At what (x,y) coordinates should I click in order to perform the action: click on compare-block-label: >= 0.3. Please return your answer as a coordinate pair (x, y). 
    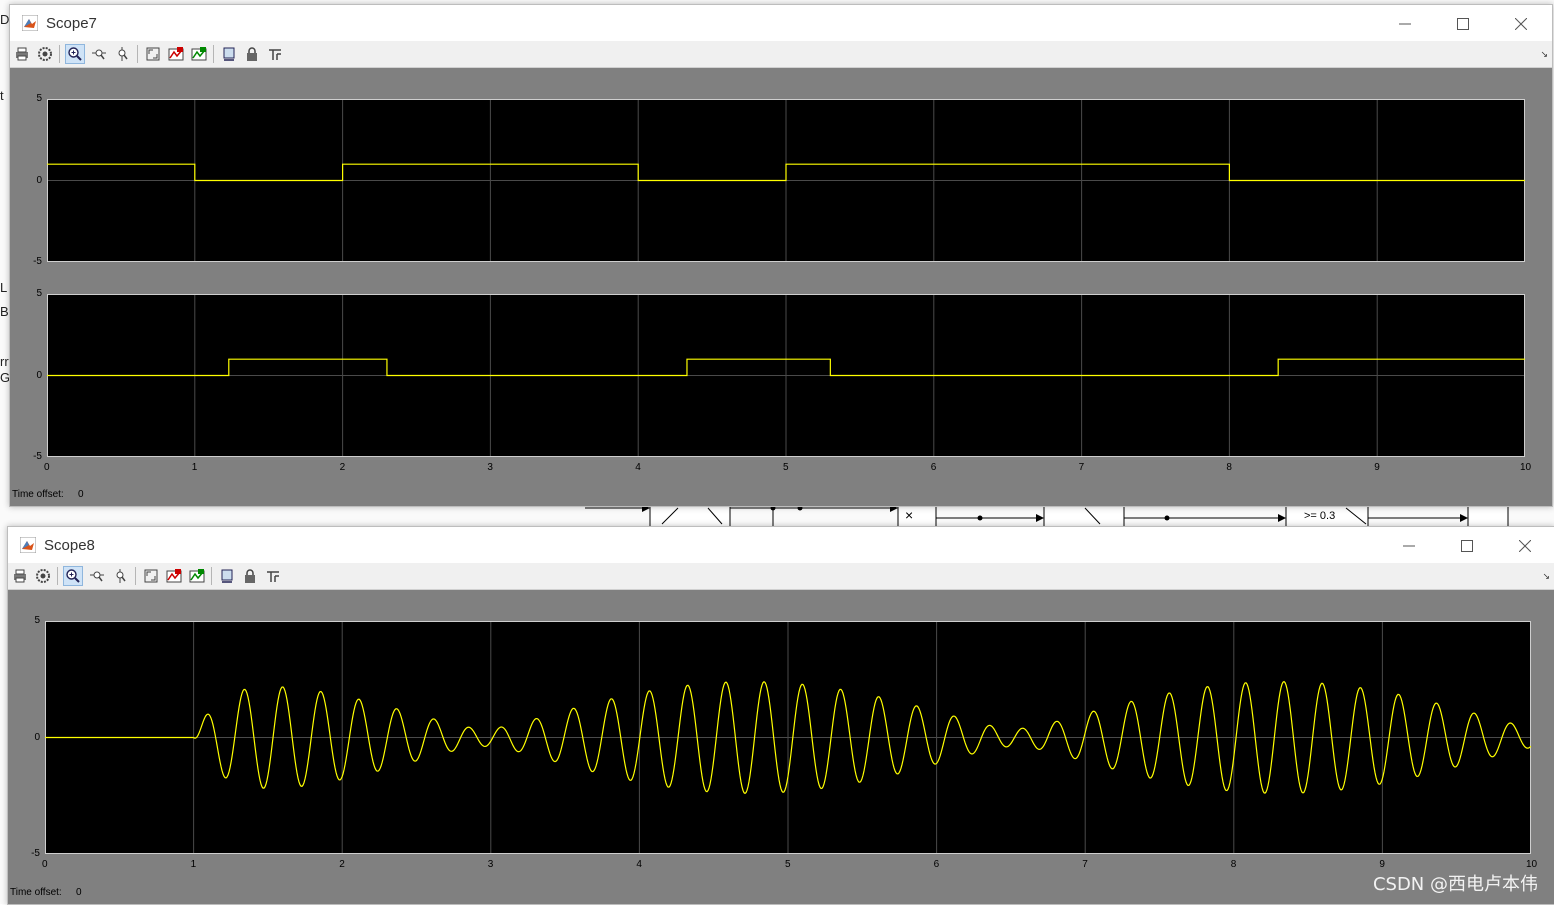
    Looking at the image, I should click on (1320, 516).